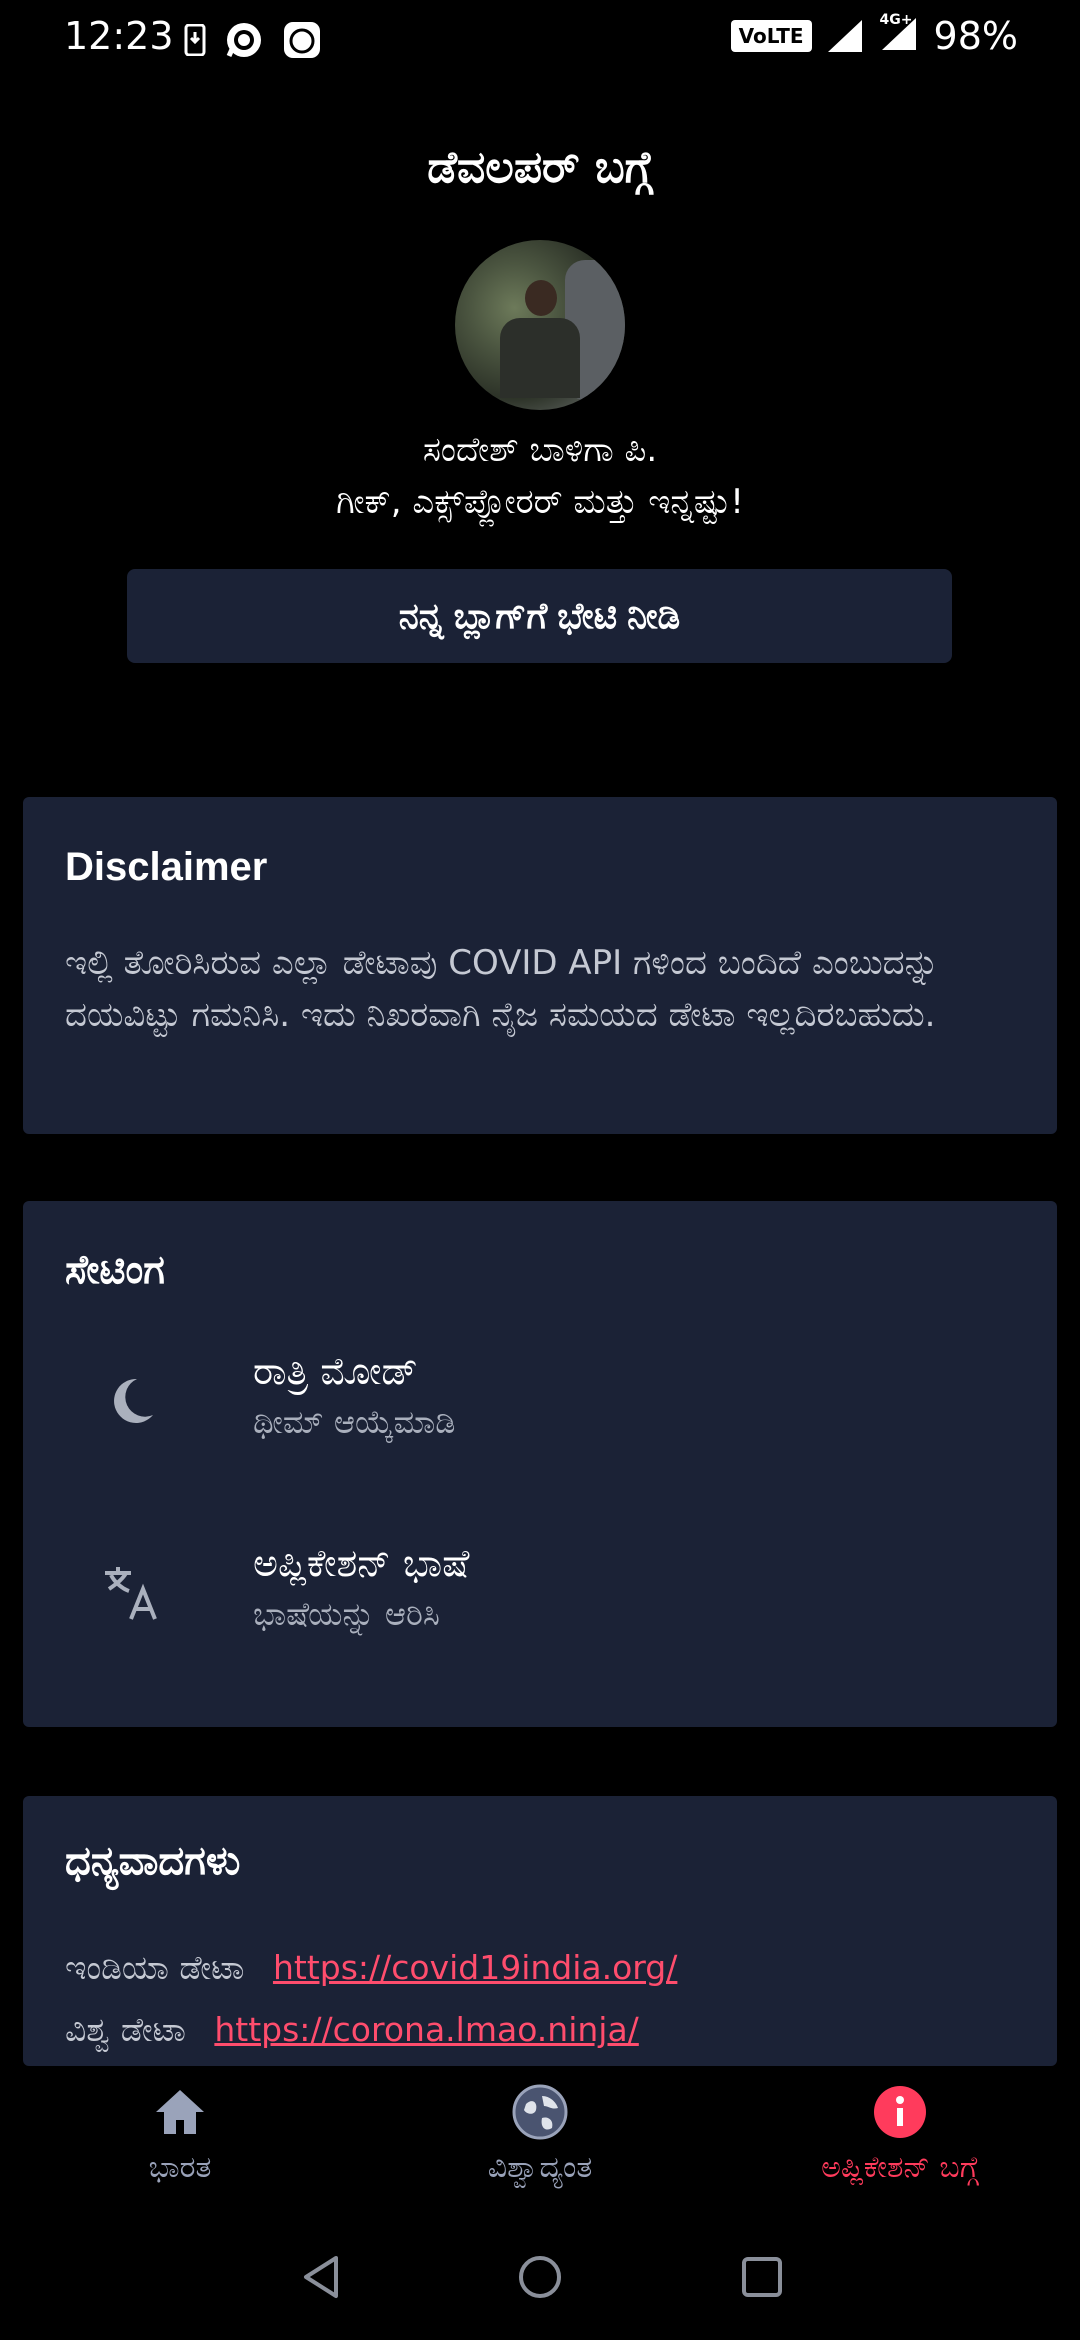 Image resolution: width=1080 pixels, height=2340 pixels. Describe the element at coordinates (361, 1563) in the screenshot. I see `setting-app-language-title: ಅಪ್ಲಿಕೇಶನ್ ಭಾಷೆ` at that location.